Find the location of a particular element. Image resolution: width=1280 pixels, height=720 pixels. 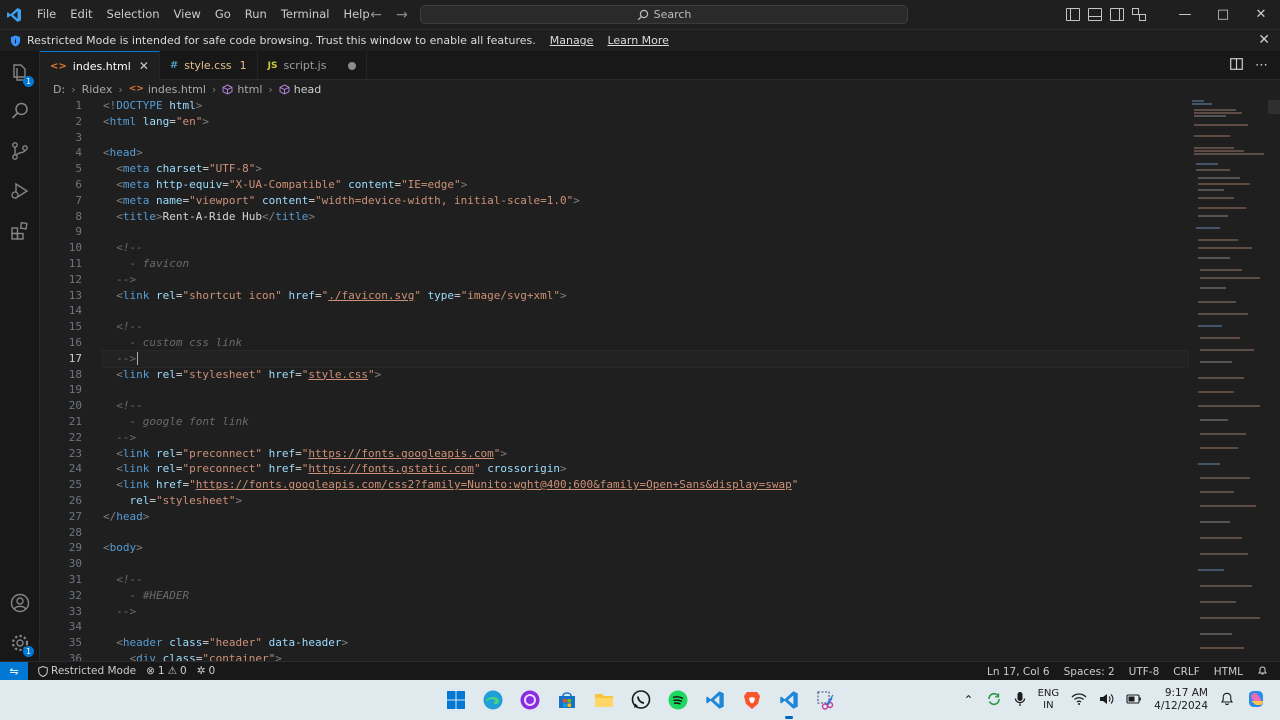

remote-indicator-icon: ⇋ is located at coordinates (14, 671).